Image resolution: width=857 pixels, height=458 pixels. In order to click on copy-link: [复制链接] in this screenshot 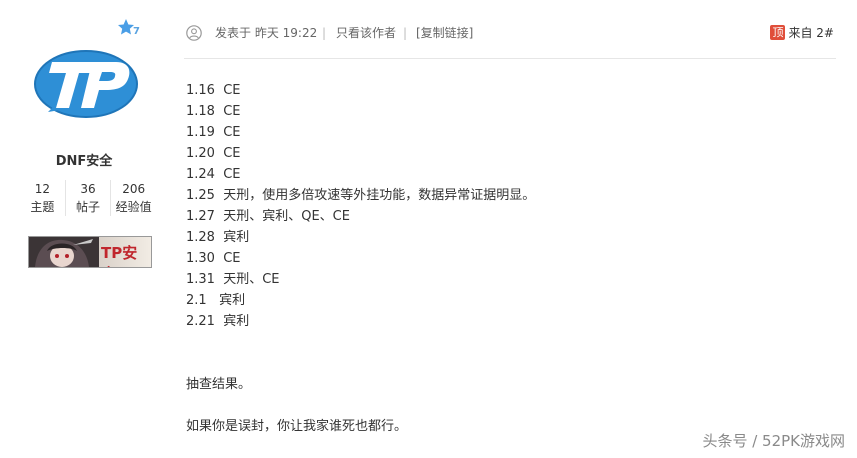, I will do `click(444, 33)`.